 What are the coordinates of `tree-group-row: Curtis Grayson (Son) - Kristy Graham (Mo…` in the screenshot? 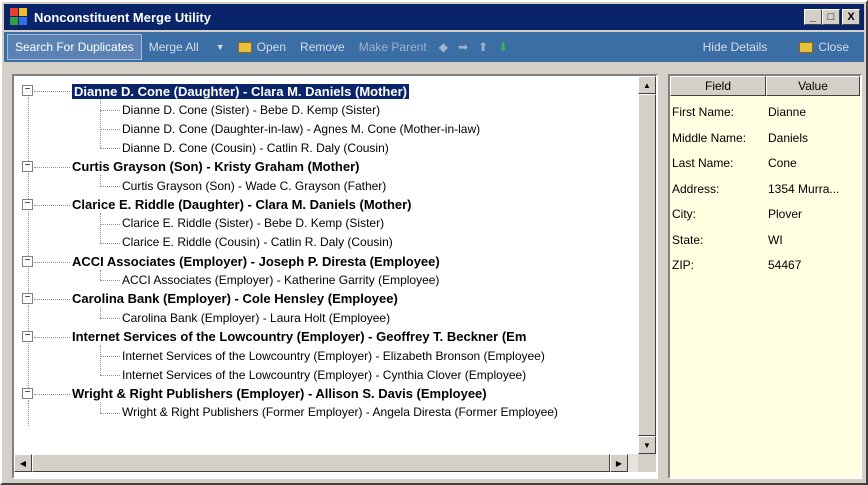 It's located at (215, 167).